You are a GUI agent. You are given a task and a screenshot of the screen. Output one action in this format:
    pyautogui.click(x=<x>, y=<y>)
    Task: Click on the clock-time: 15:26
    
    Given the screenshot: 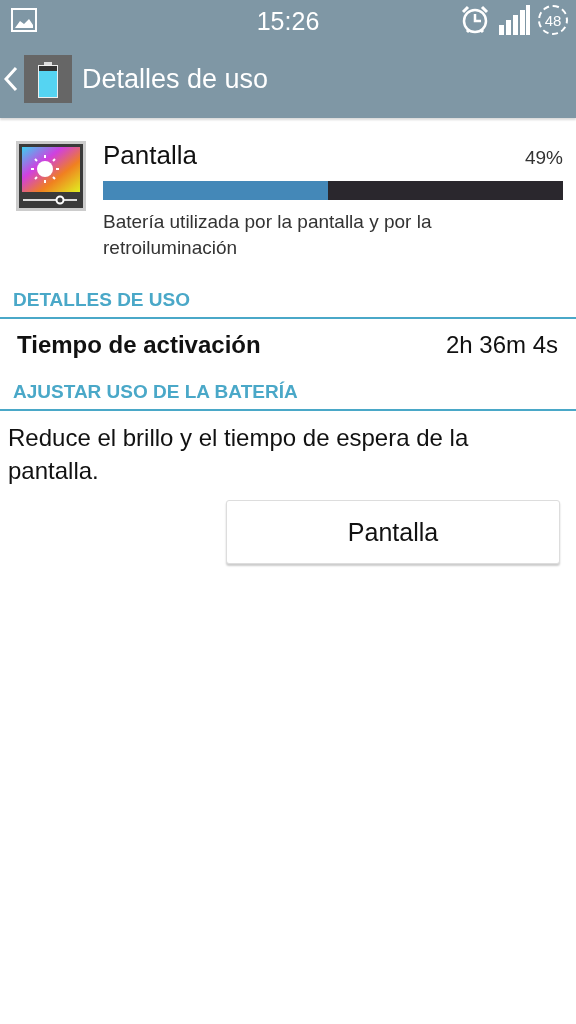 What is the action you would take?
    pyautogui.click(x=288, y=21)
    